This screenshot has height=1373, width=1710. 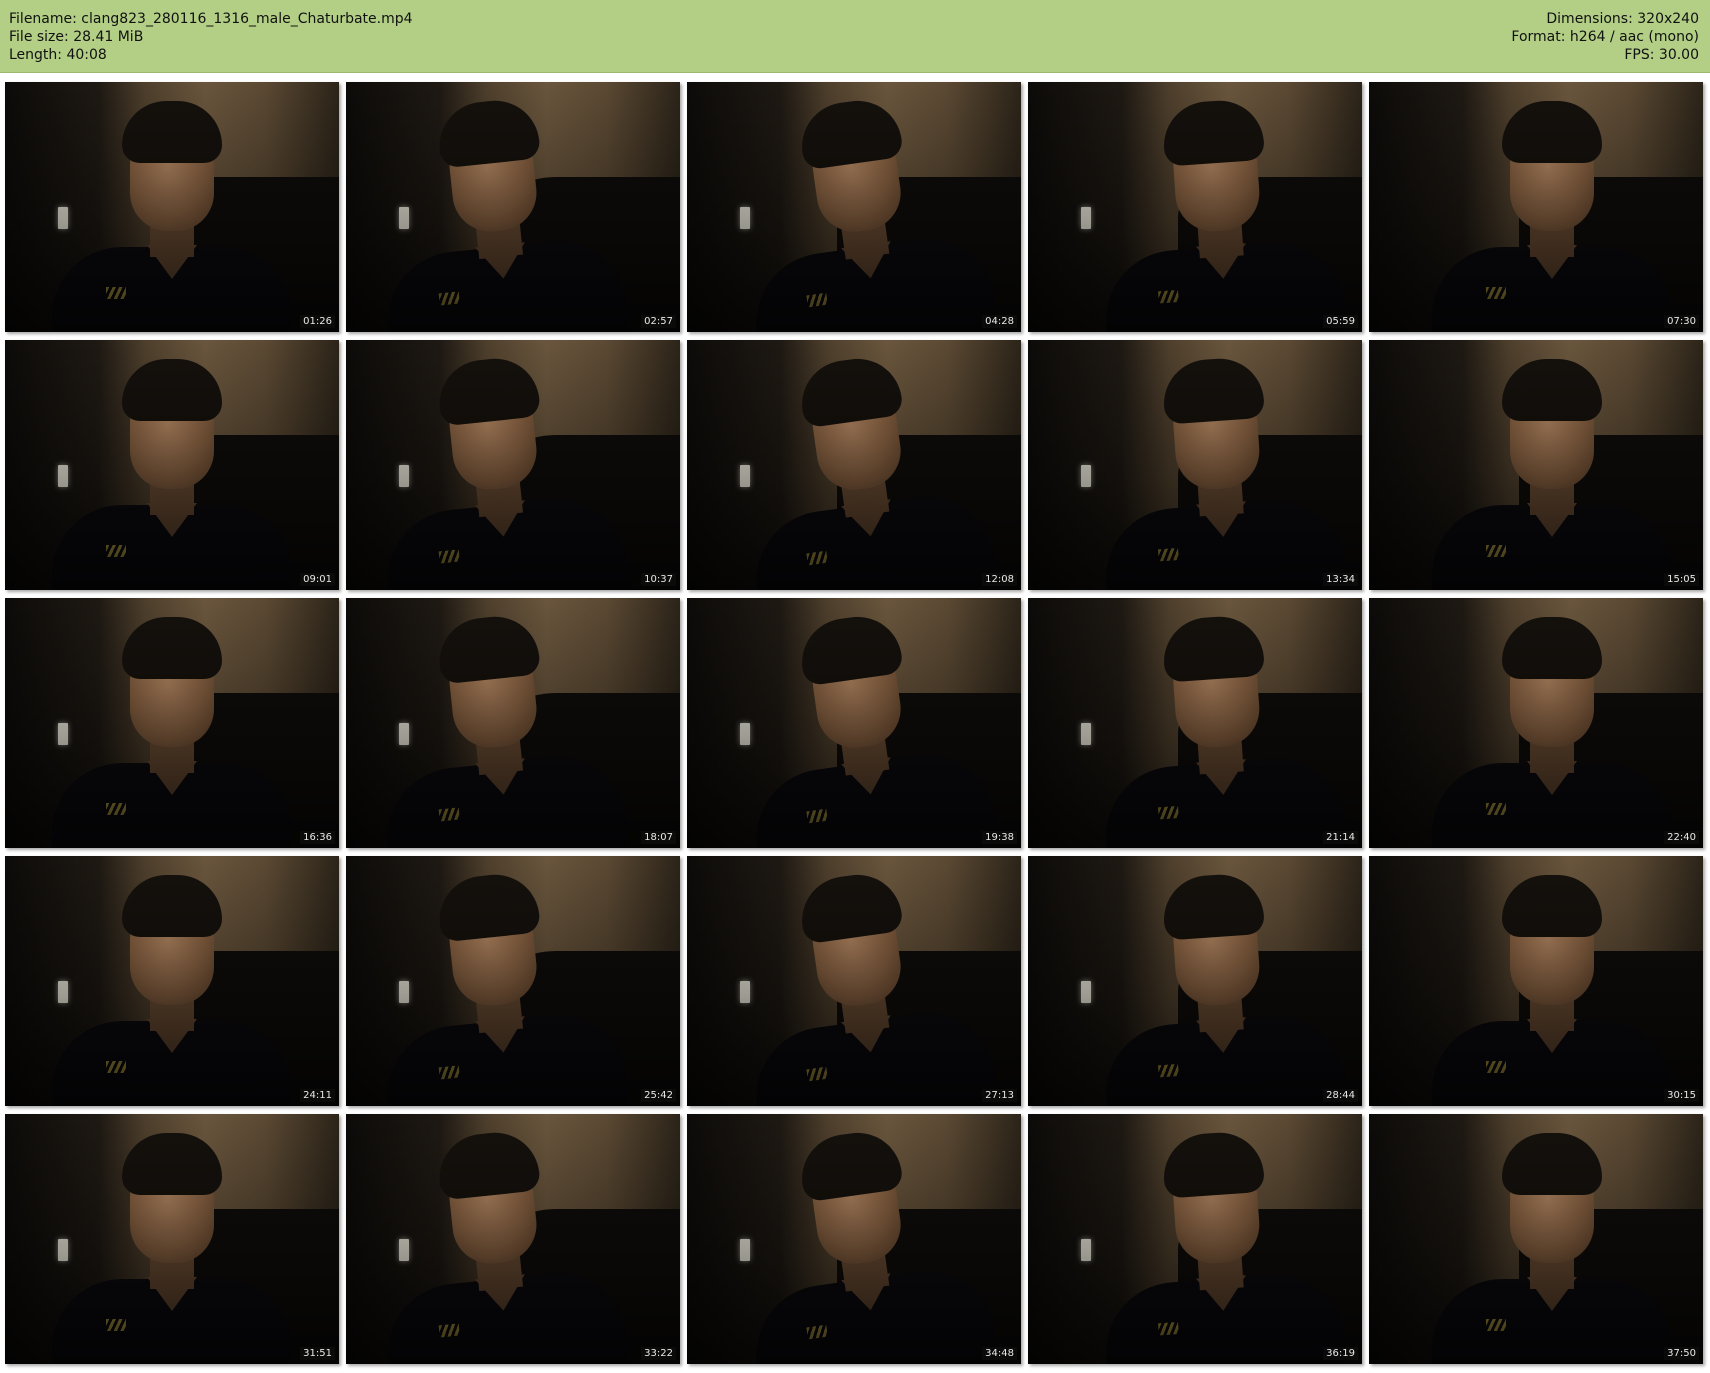 I want to click on frame-timestamp: 07:30, so click(x=1681, y=321).